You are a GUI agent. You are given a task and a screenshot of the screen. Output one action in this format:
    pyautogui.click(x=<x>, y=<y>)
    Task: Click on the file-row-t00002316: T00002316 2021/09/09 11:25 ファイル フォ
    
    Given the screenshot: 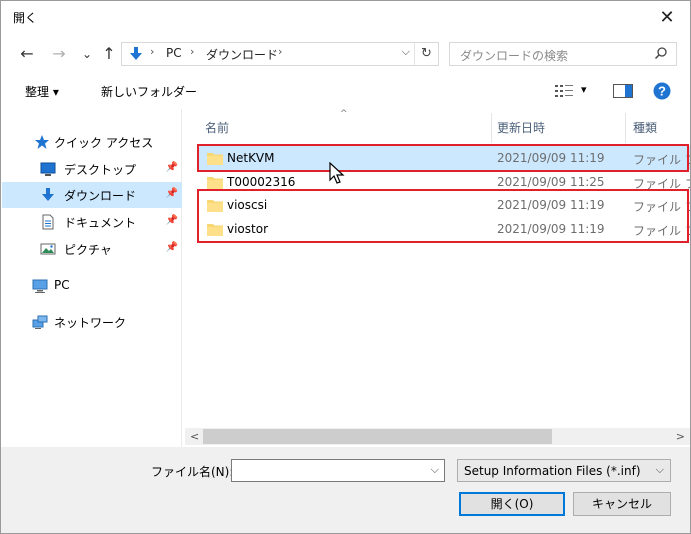 What is the action you would take?
    pyautogui.click(x=444, y=182)
    